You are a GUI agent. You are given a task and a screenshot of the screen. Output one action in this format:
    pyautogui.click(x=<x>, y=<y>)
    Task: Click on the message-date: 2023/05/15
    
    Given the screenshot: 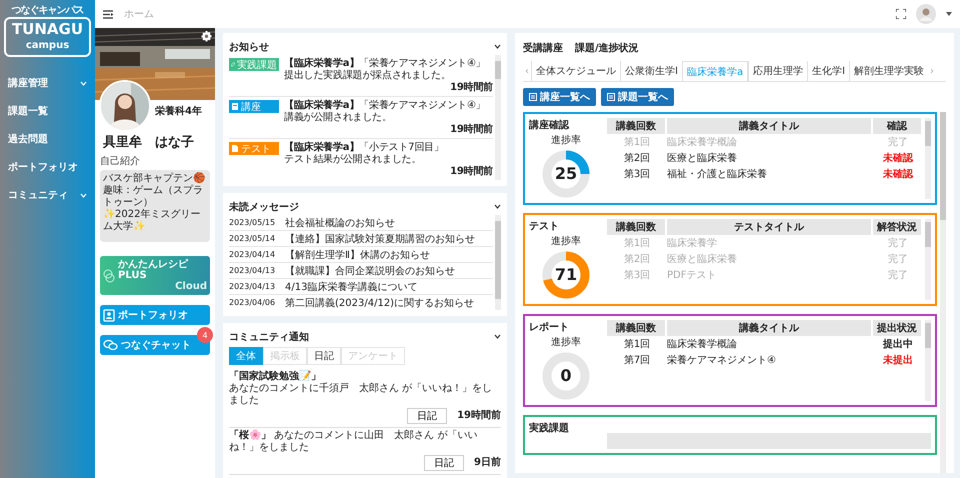 What is the action you would take?
    pyautogui.click(x=252, y=222)
    